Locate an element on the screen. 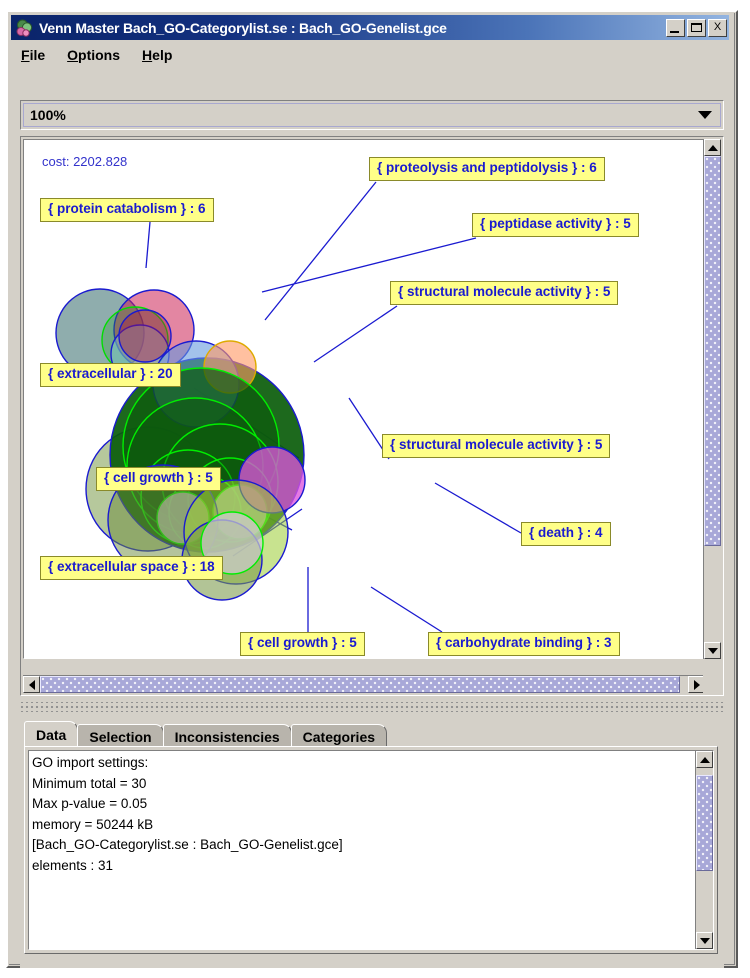 This screenshot has height=978, width=750. log-vertical-scrollbar is located at coordinates (704, 850).